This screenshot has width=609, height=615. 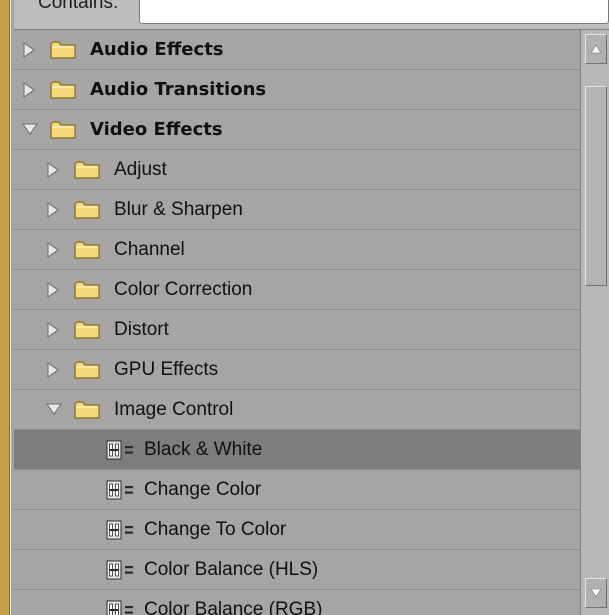 What do you see at coordinates (297, 170) in the screenshot?
I see `tree-folder-row: Adjust` at bounding box center [297, 170].